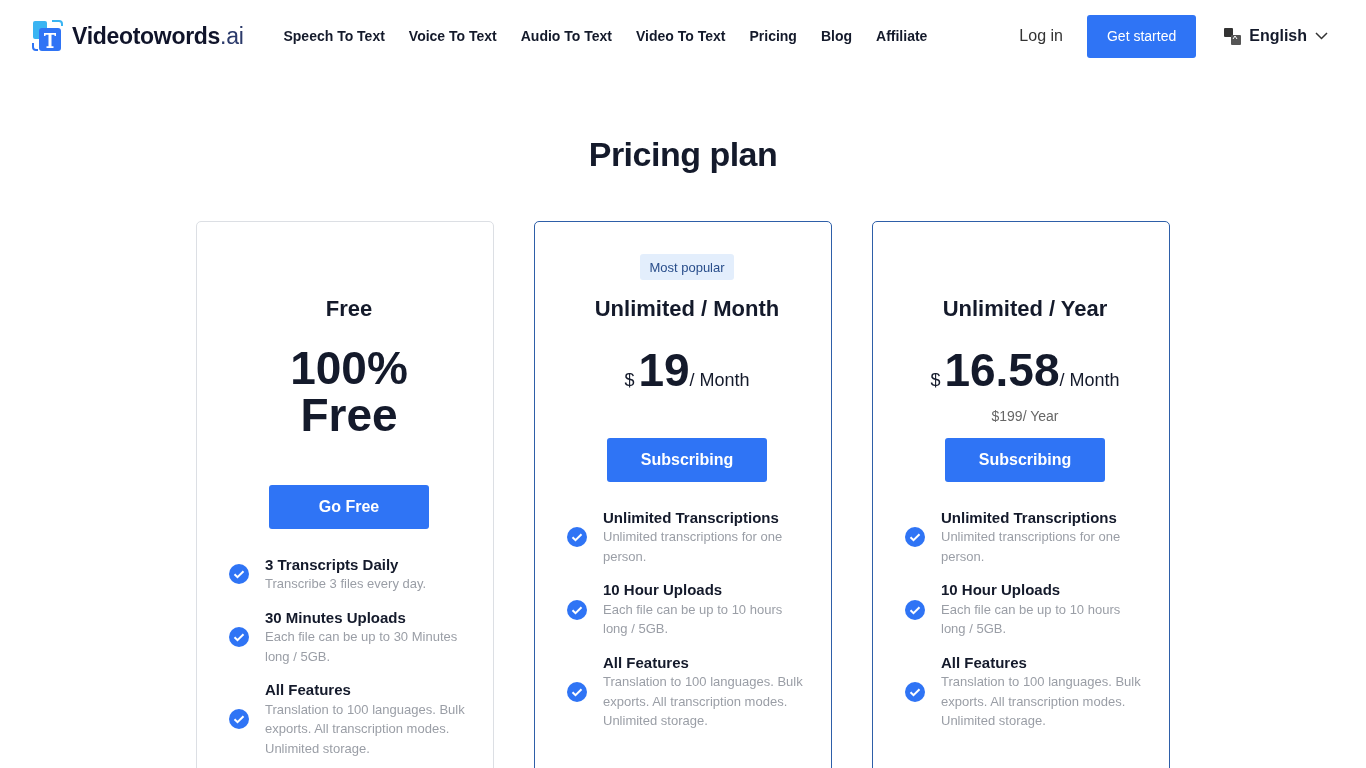  I want to click on nav-link: Speech To Text, so click(334, 36).